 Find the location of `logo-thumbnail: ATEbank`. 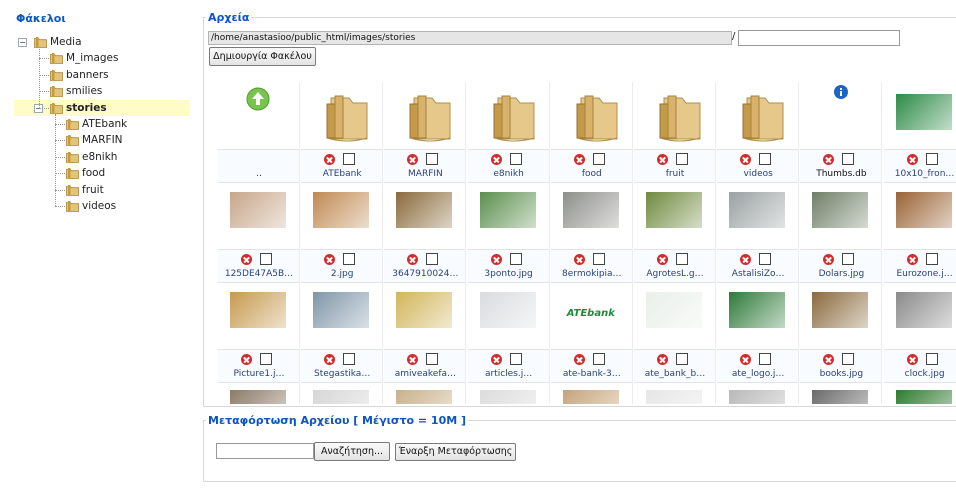

logo-thumbnail: ATEbank is located at coordinates (590, 314).